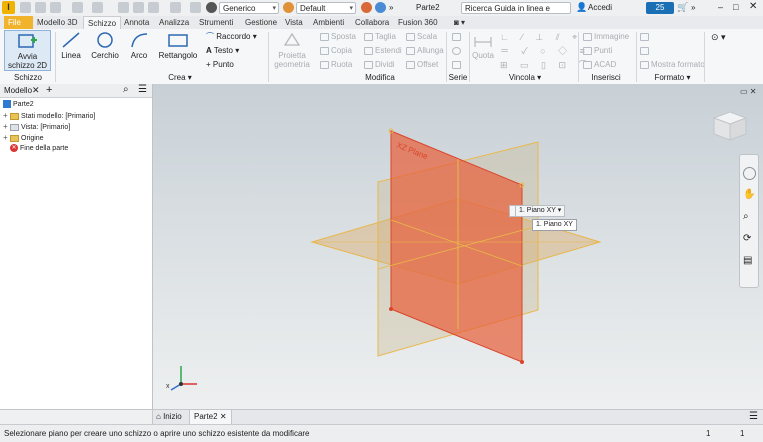  Describe the element at coordinates (457, 37) in the screenshot. I see `rect-pattern-button` at that location.